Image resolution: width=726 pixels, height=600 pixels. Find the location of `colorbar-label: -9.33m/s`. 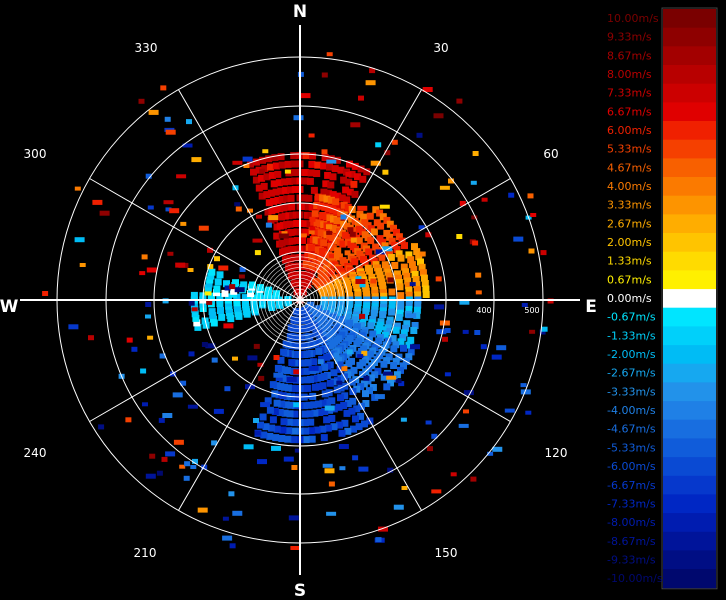

colorbar-label: -9.33m/s is located at coordinates (631, 559).